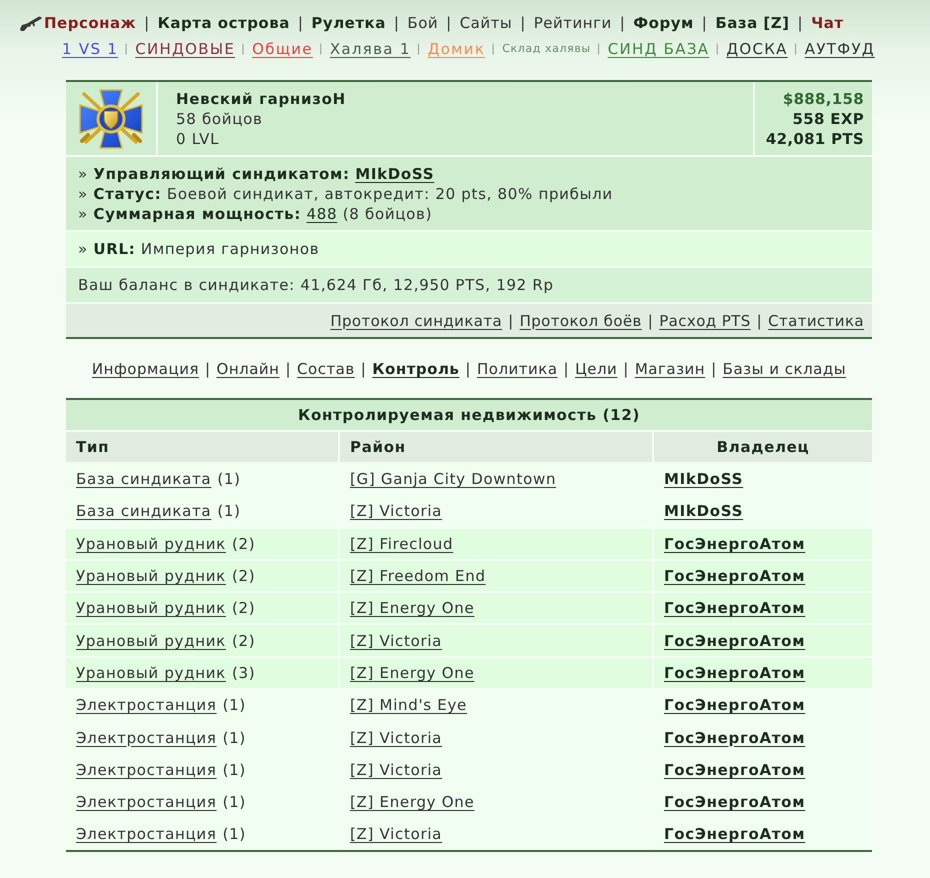  What do you see at coordinates (784, 369) in the screenshot?
I see `section-tab: Базы и склады` at bounding box center [784, 369].